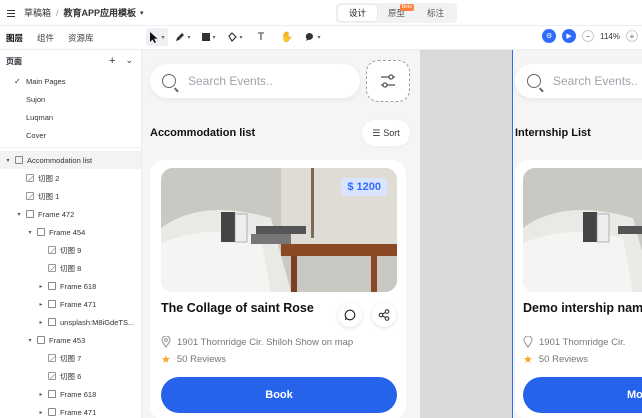 This screenshot has width=642, height=418. I want to click on layer-item: ▾ Frame 453, so click(70, 340).